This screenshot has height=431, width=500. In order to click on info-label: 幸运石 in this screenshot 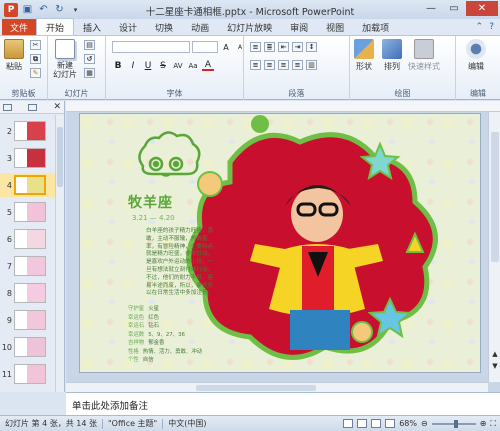, I will do `click(136, 326)`.